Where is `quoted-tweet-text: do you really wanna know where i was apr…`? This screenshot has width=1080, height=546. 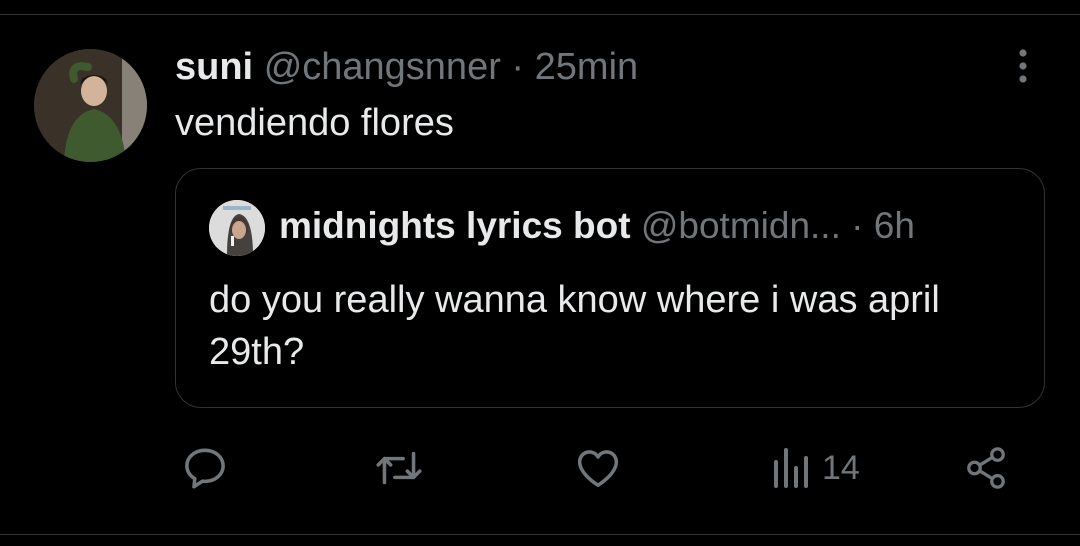
quoted-tweet-text: do you really wanna know where i was apr… is located at coordinates (574, 326).